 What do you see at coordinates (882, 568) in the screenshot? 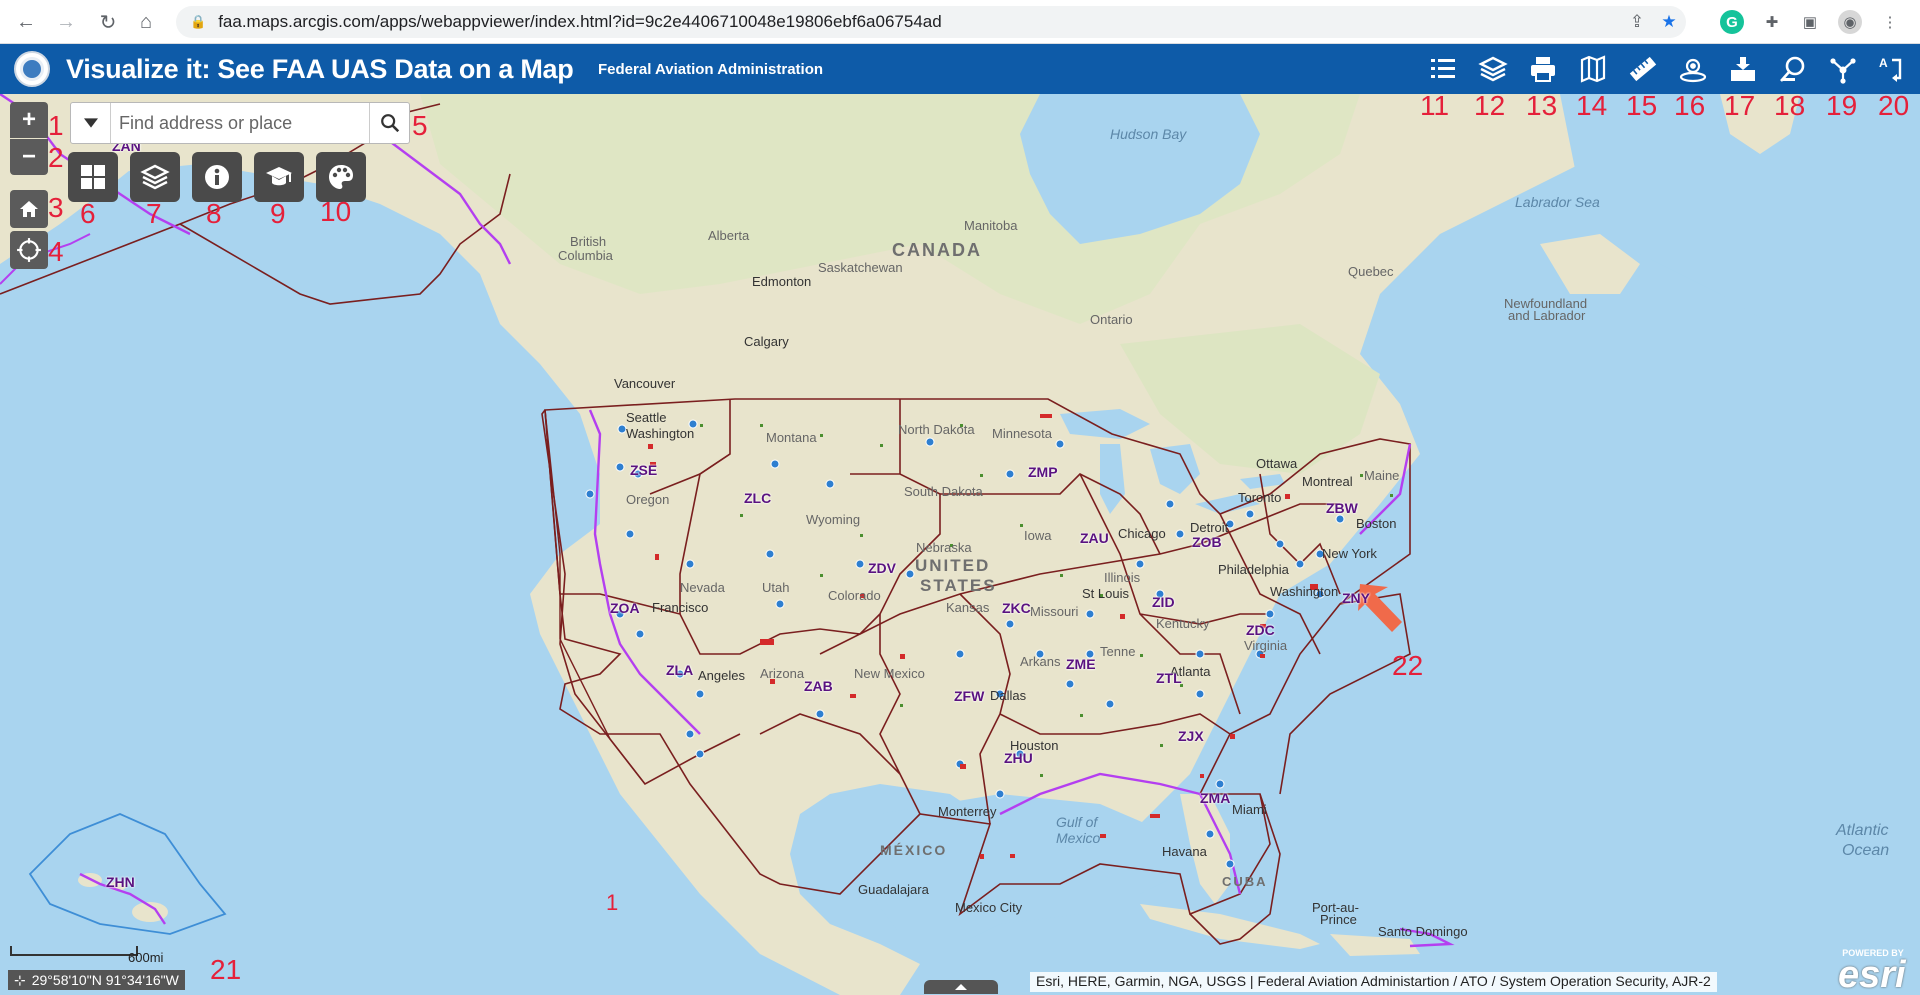
I see `artcc-label: ZDV` at bounding box center [882, 568].